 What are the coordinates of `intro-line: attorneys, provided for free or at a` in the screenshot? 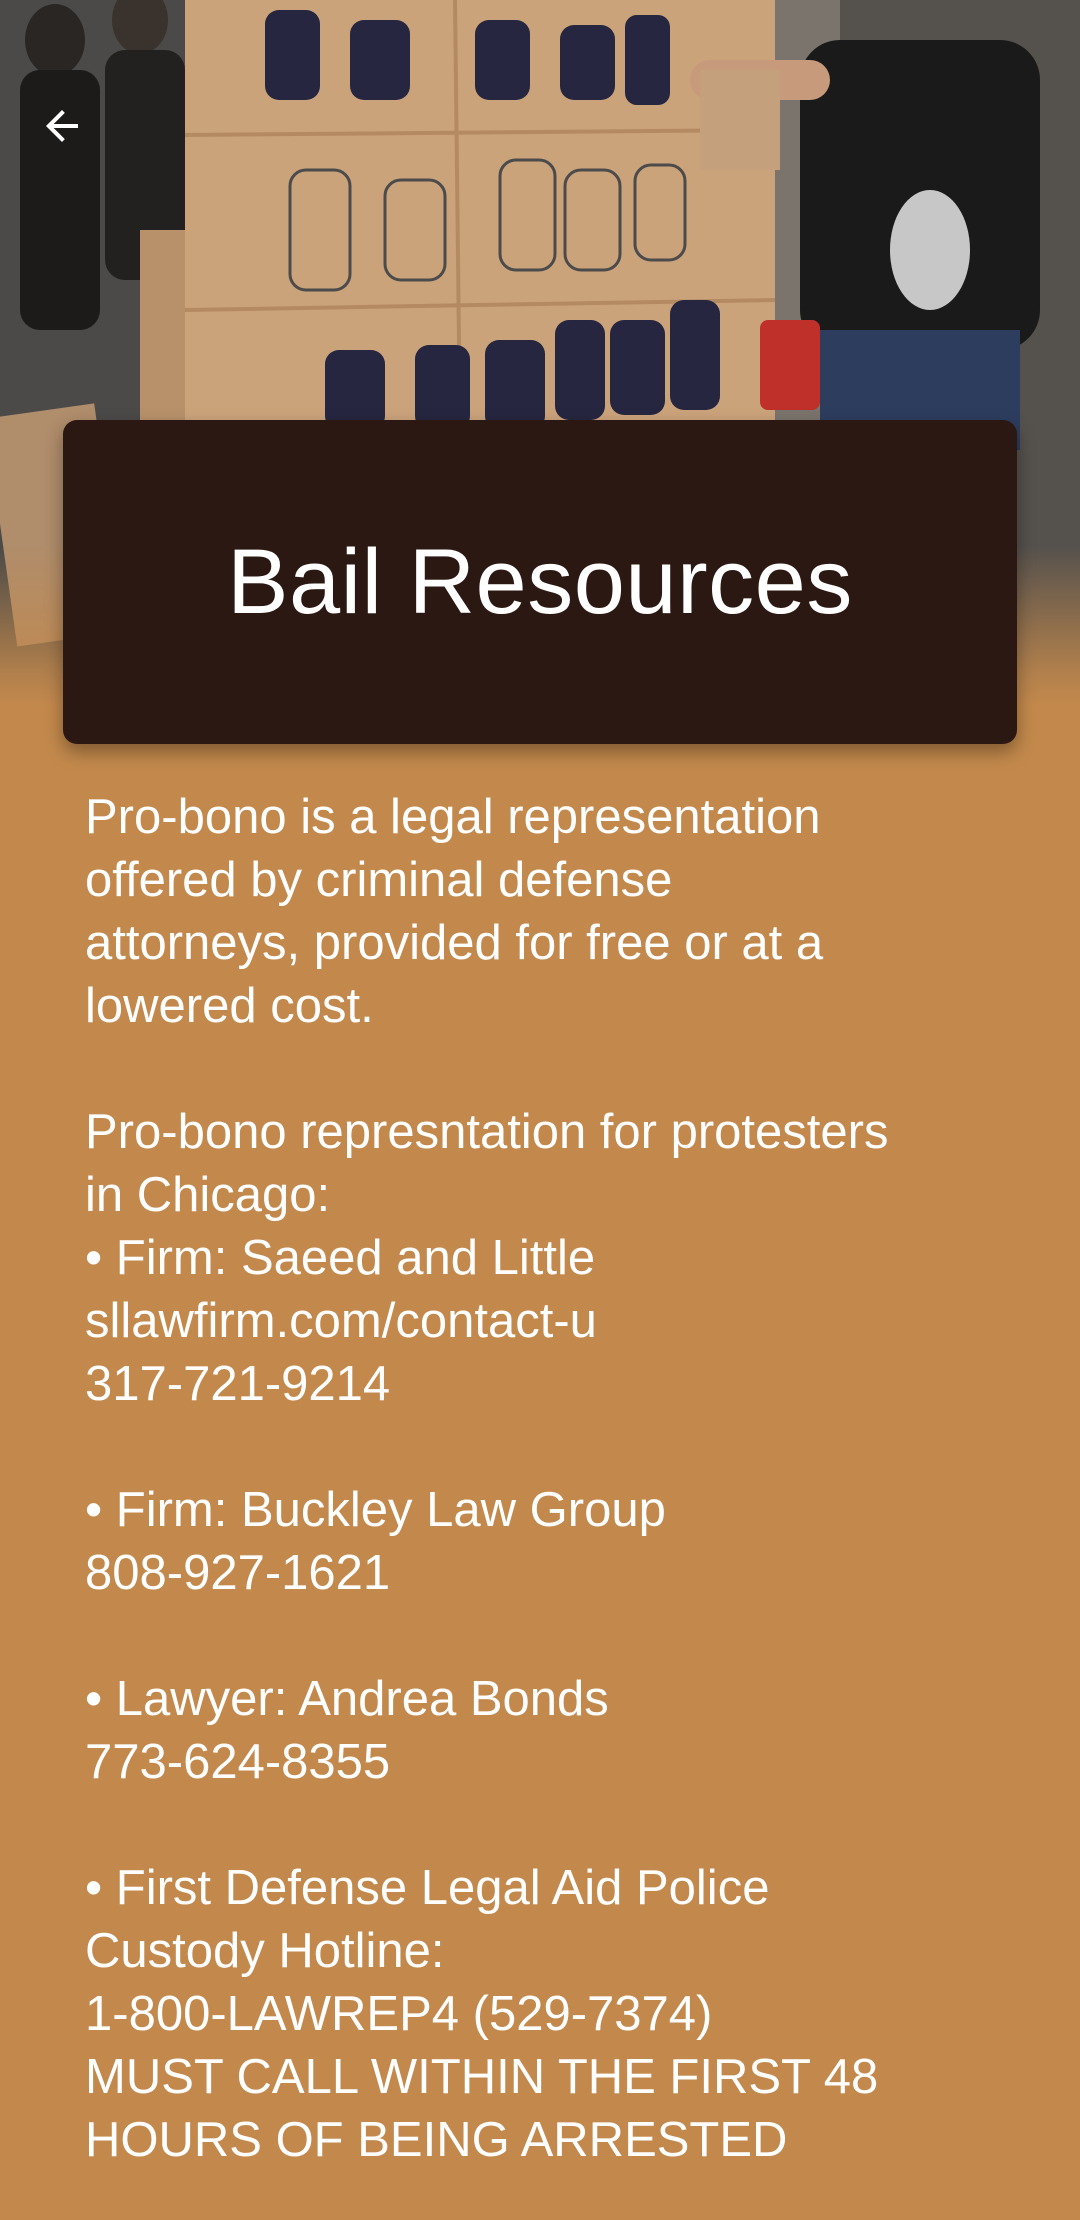 It's located at (454, 943).